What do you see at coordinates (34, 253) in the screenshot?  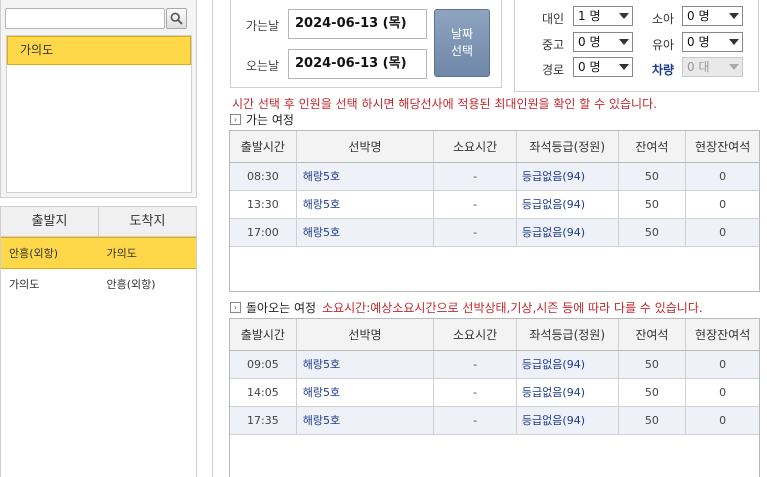 I see `route-from: 안흥(외항)` at bounding box center [34, 253].